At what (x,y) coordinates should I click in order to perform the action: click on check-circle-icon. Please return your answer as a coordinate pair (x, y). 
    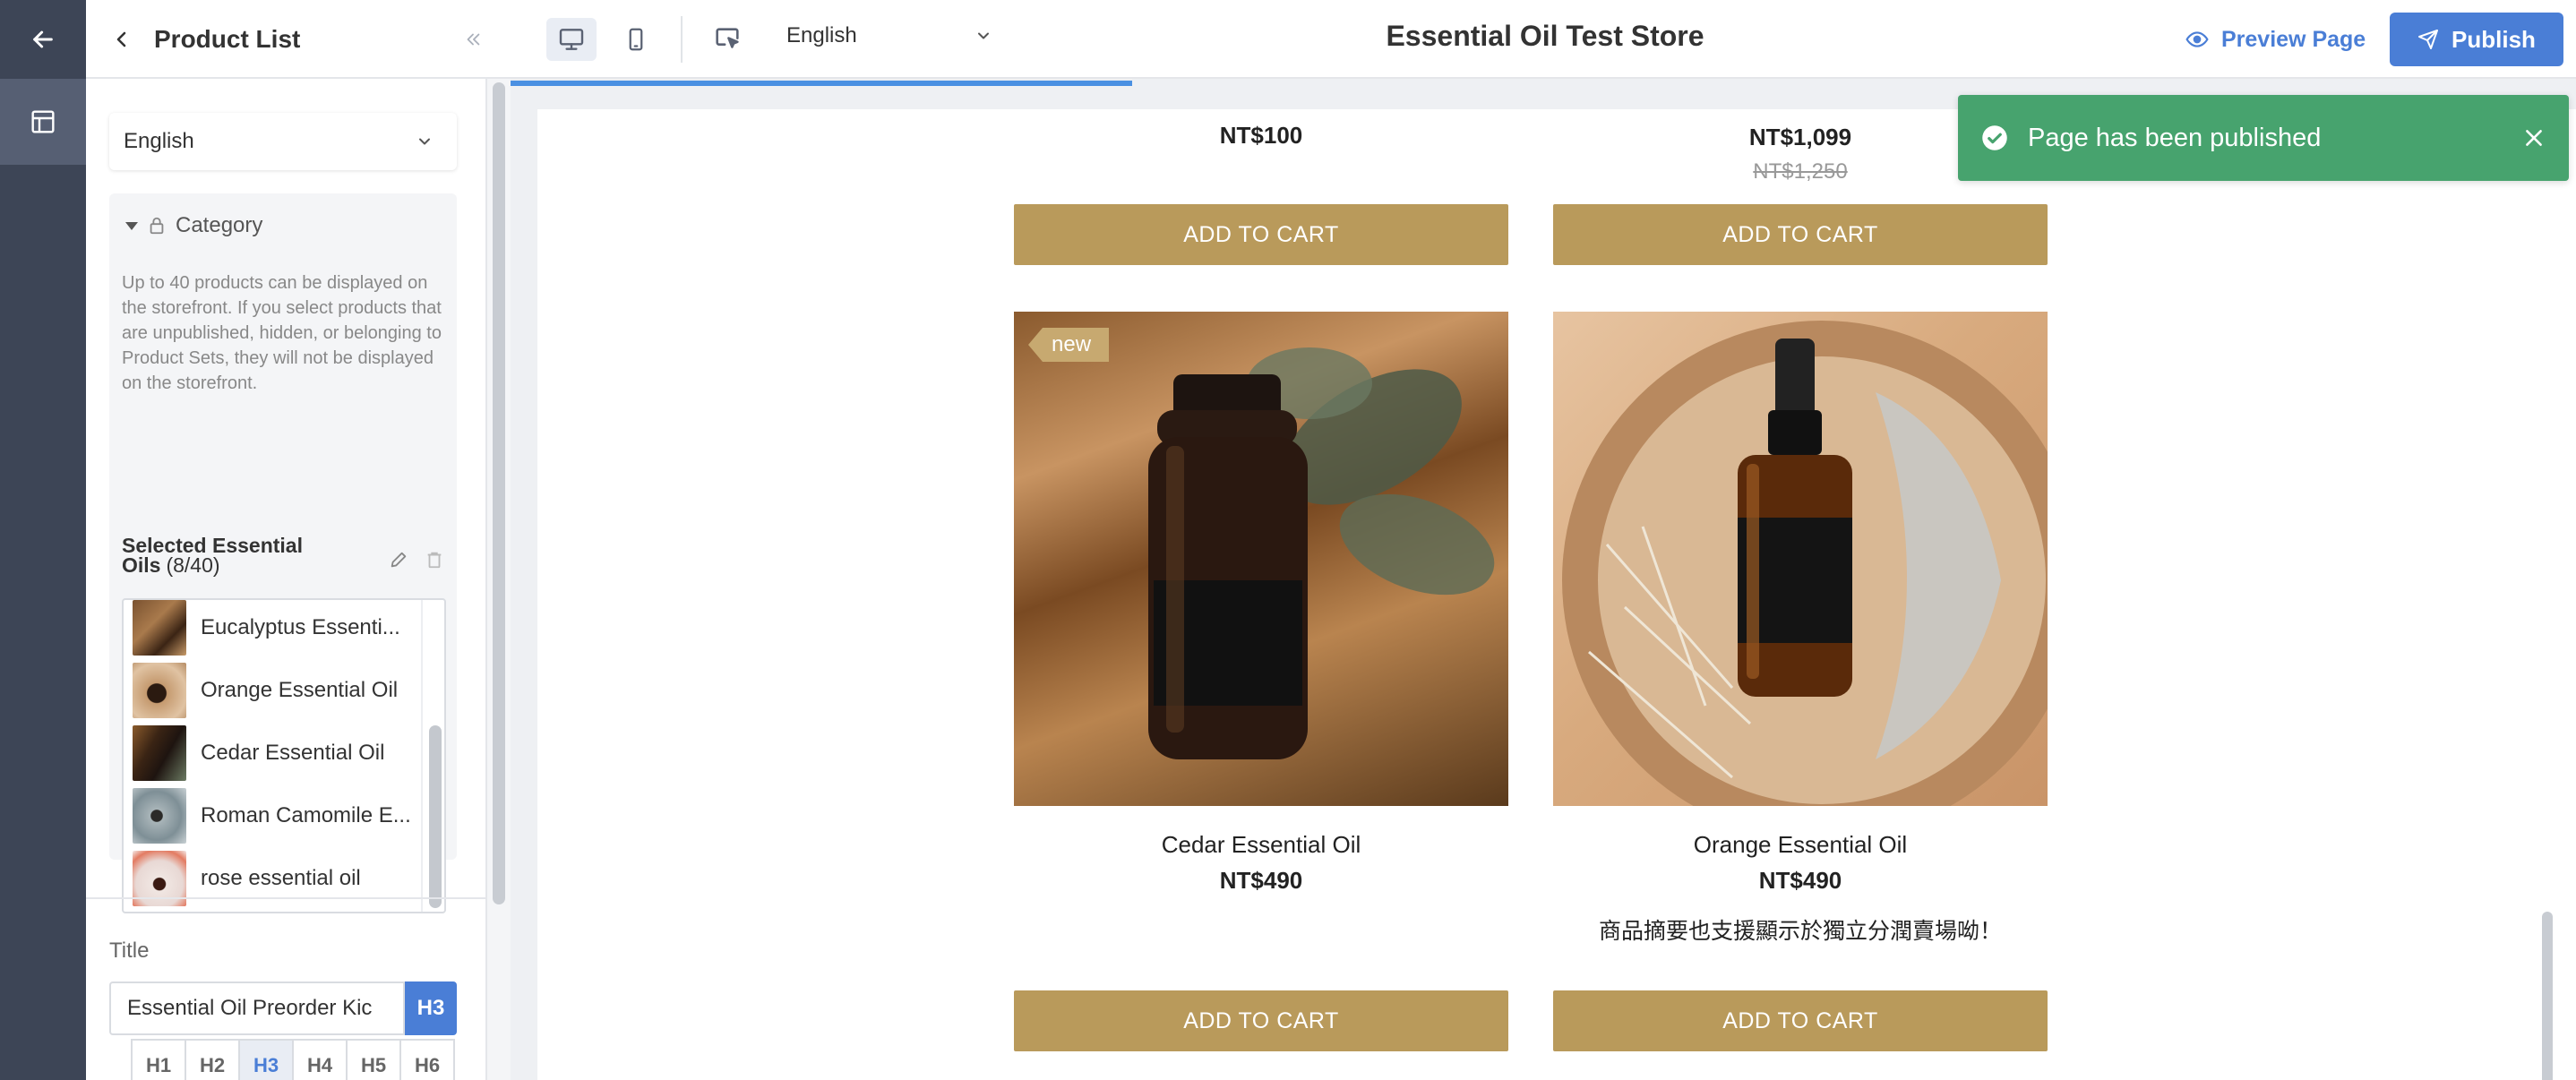
    Looking at the image, I should click on (1994, 137).